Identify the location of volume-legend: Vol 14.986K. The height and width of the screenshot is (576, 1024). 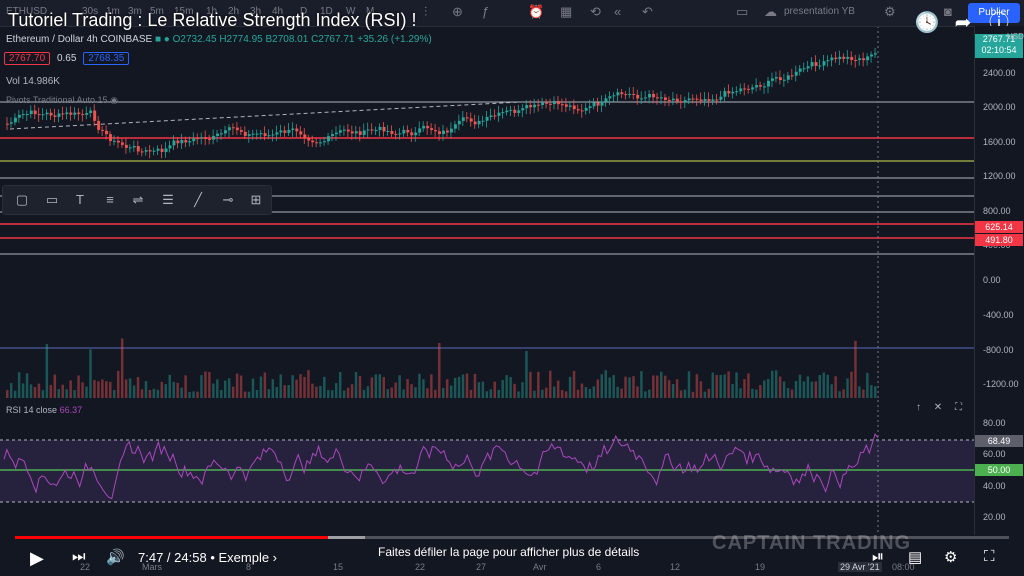
(33, 81).